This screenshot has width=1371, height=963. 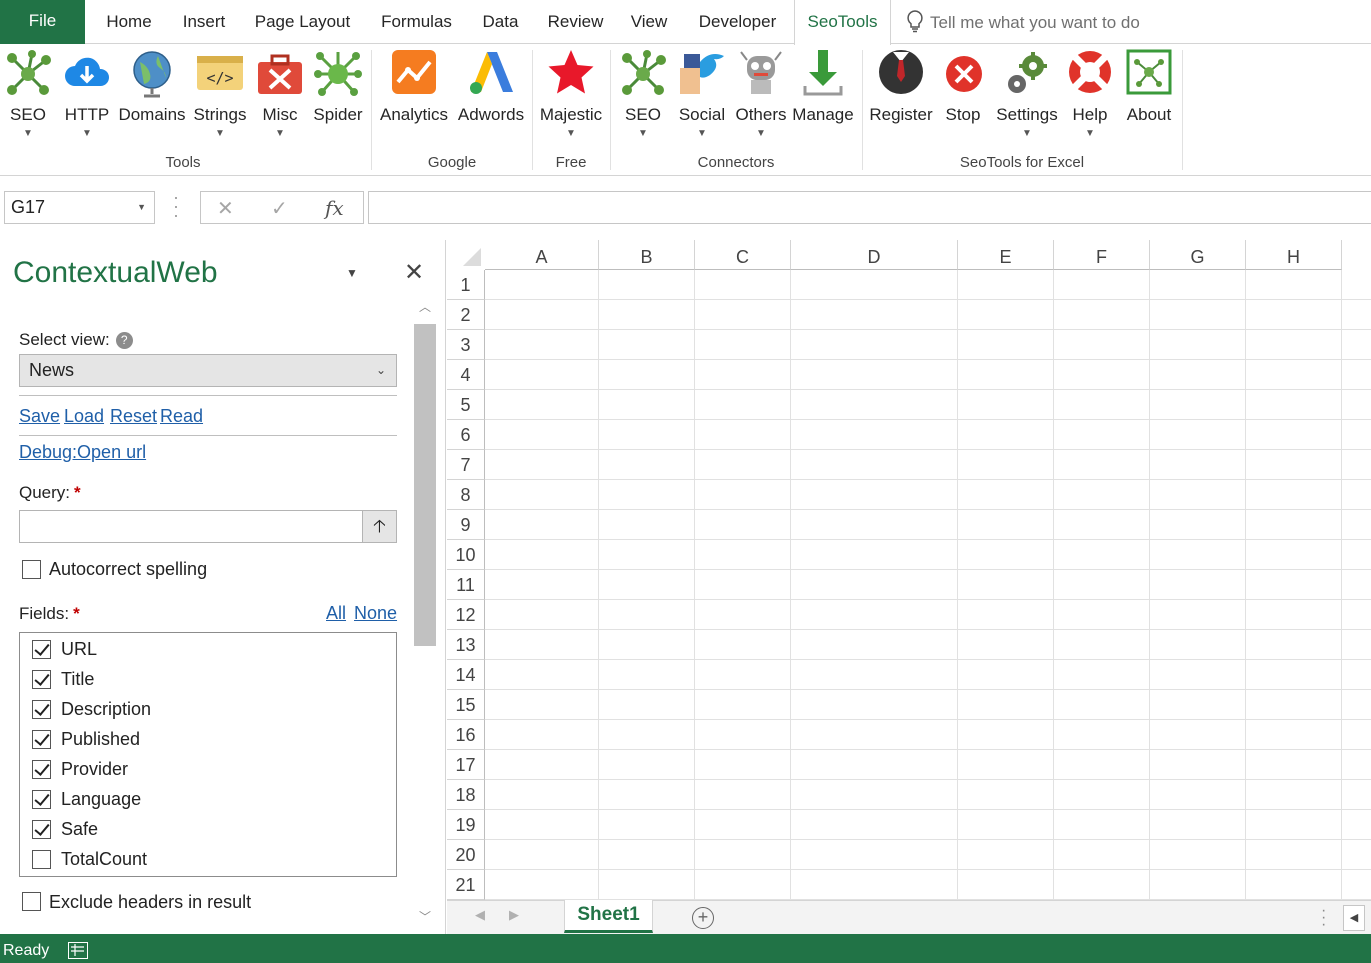 I want to click on manage-button: Manage, so click(x=823, y=98).